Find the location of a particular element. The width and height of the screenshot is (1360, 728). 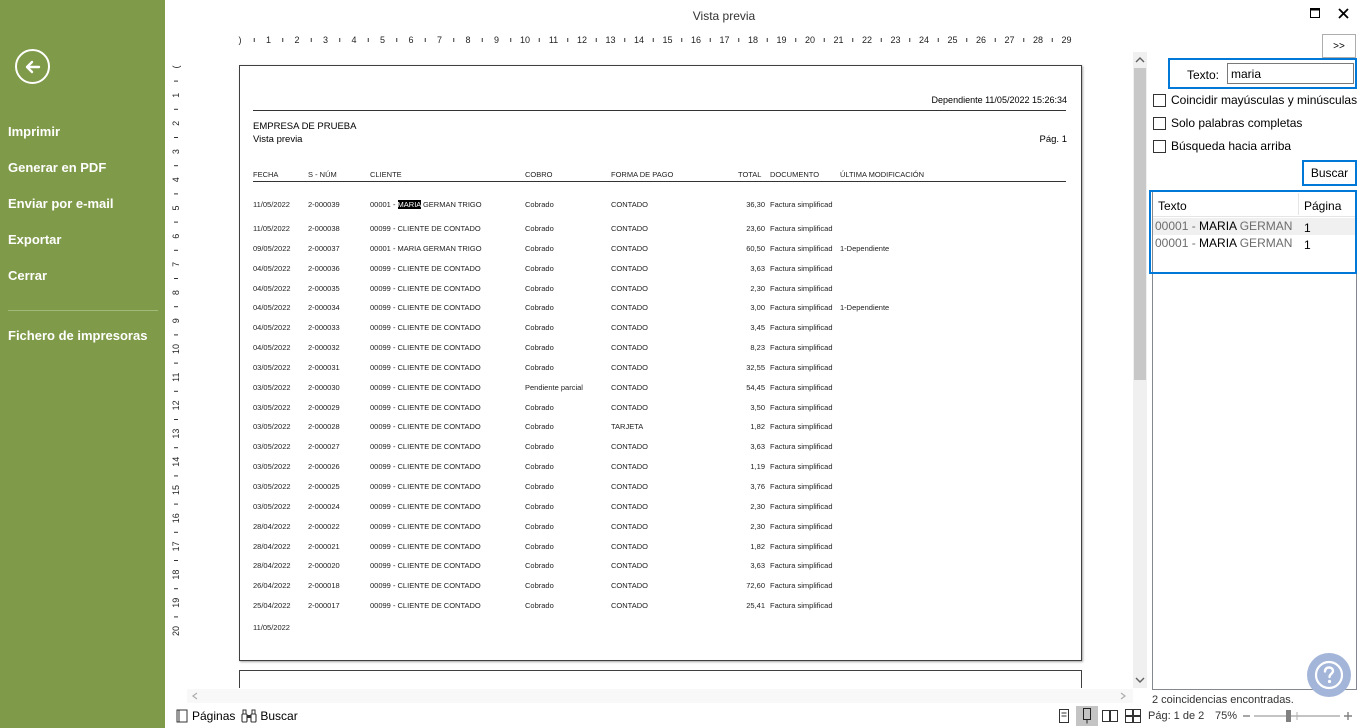

buscar-button: Buscar is located at coordinates (1329, 173).